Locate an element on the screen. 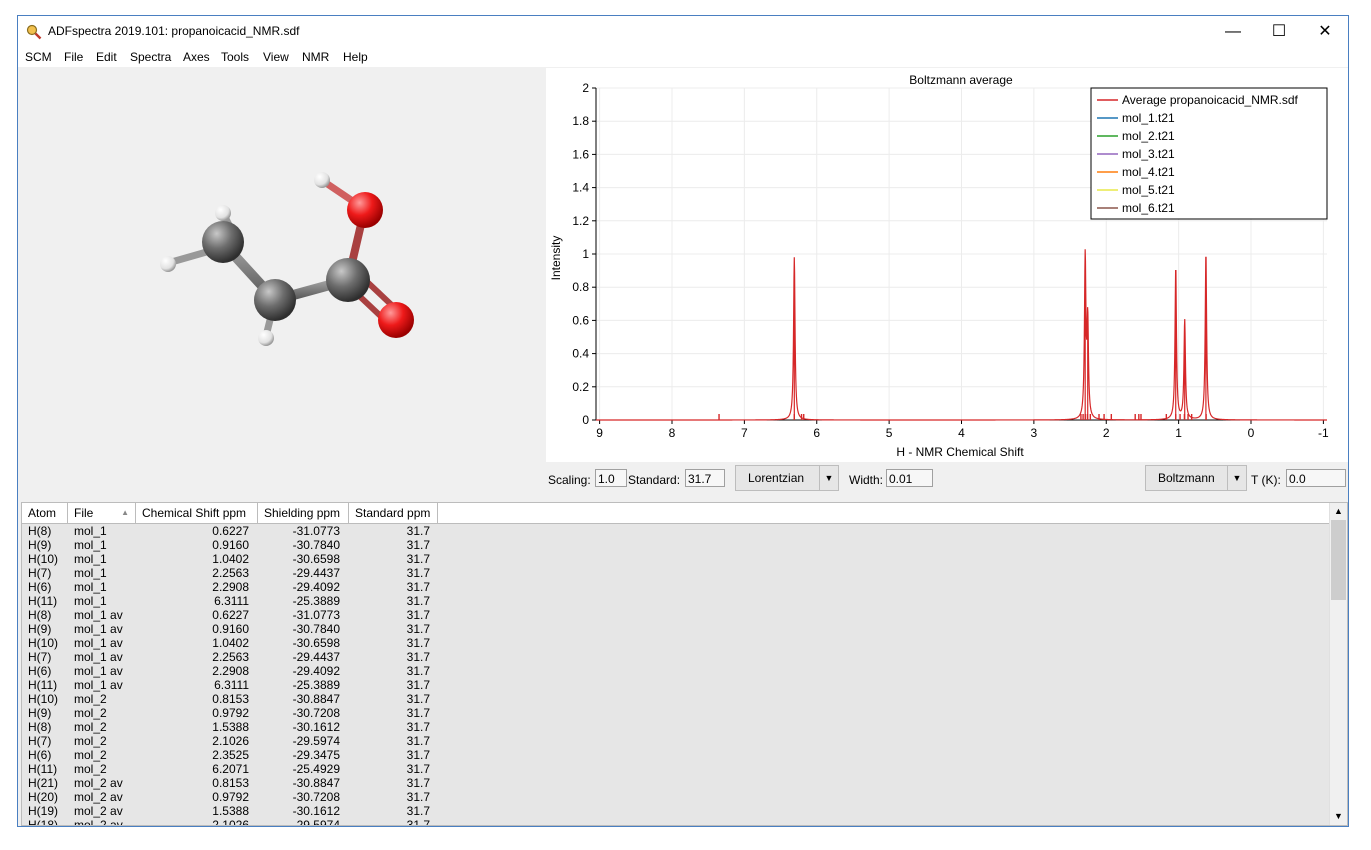  x-tick-label: 1 is located at coordinates (1178, 433).